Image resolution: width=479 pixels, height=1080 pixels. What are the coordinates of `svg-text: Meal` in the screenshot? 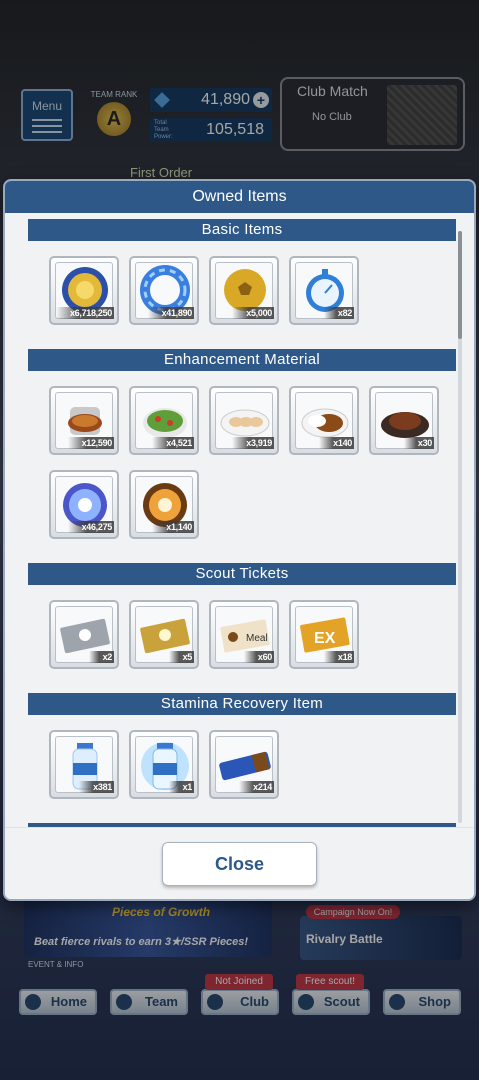 It's located at (257, 638).